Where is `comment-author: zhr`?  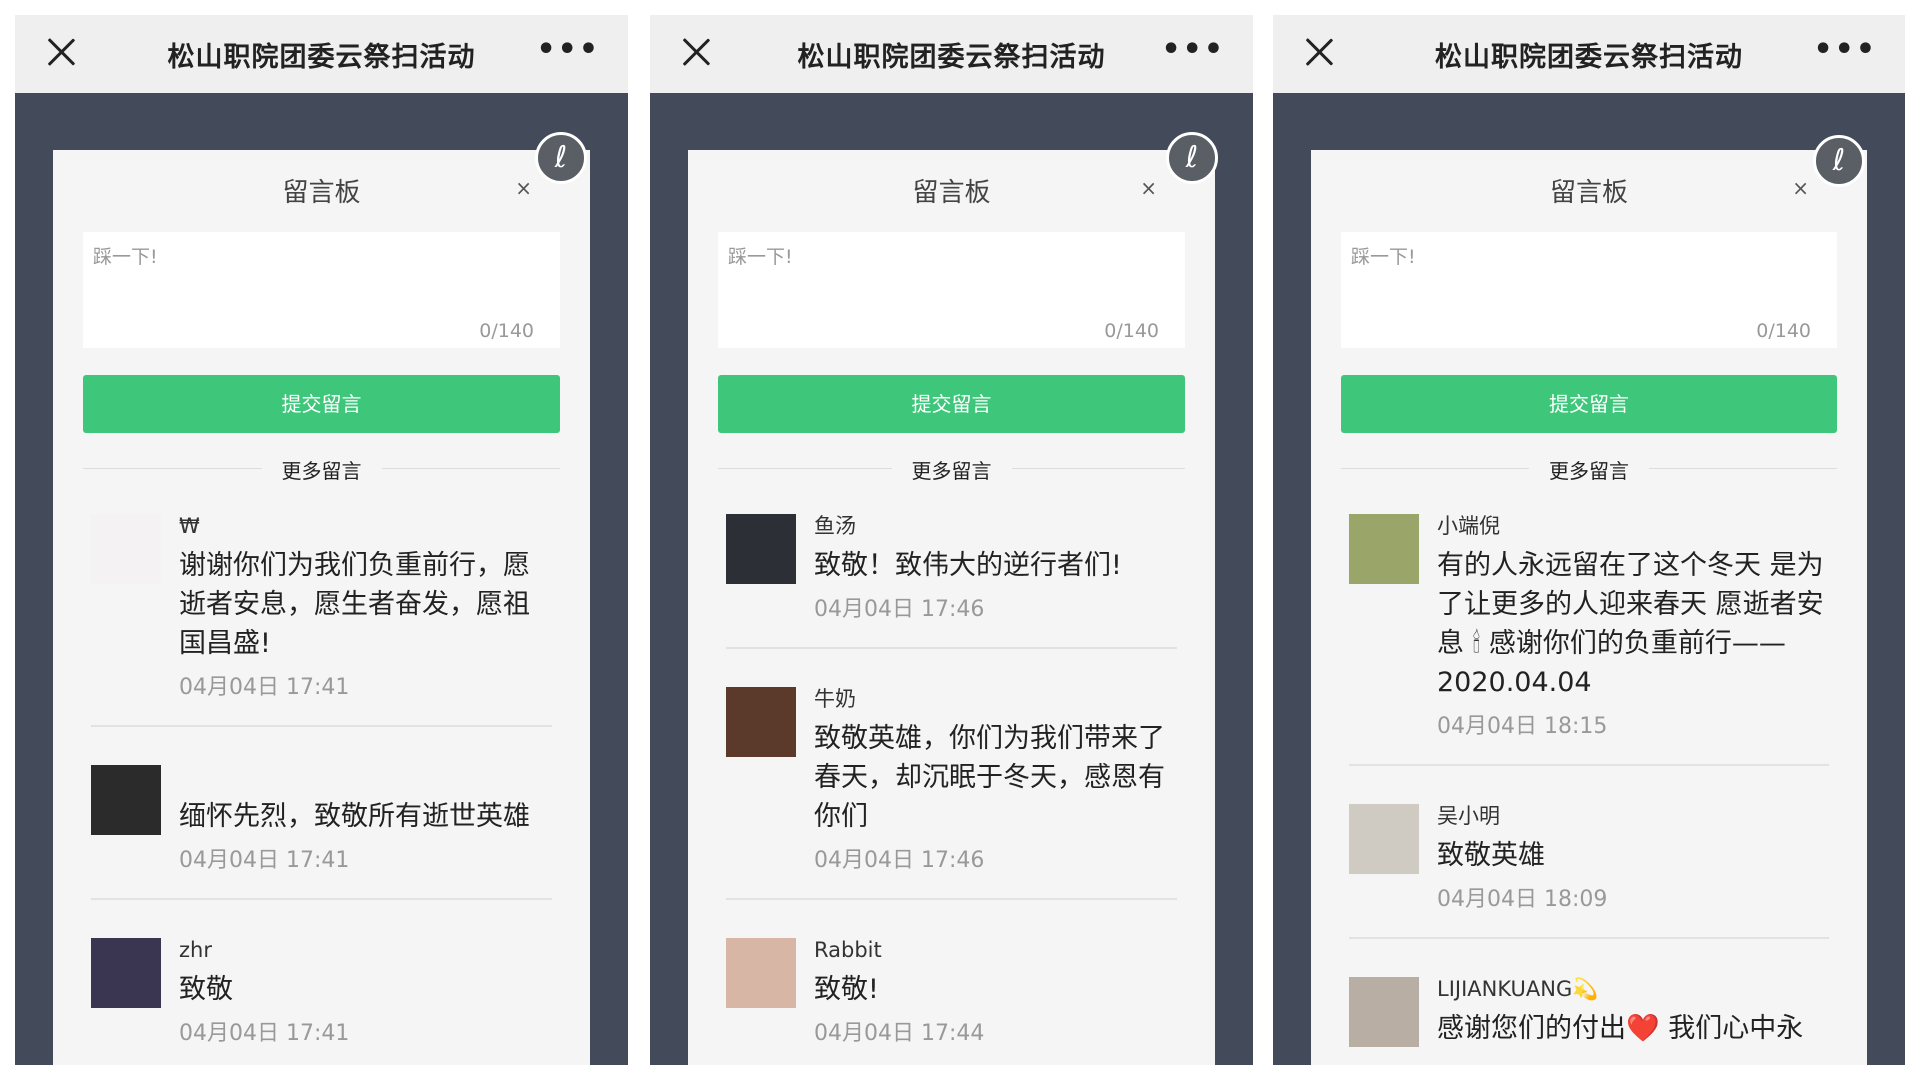 comment-author: zhr is located at coordinates (195, 950).